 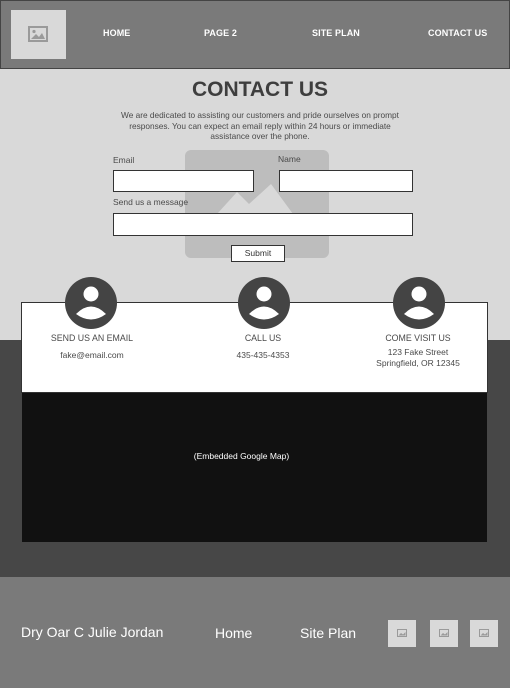 I want to click on message-label: Send us a message, so click(x=151, y=202).